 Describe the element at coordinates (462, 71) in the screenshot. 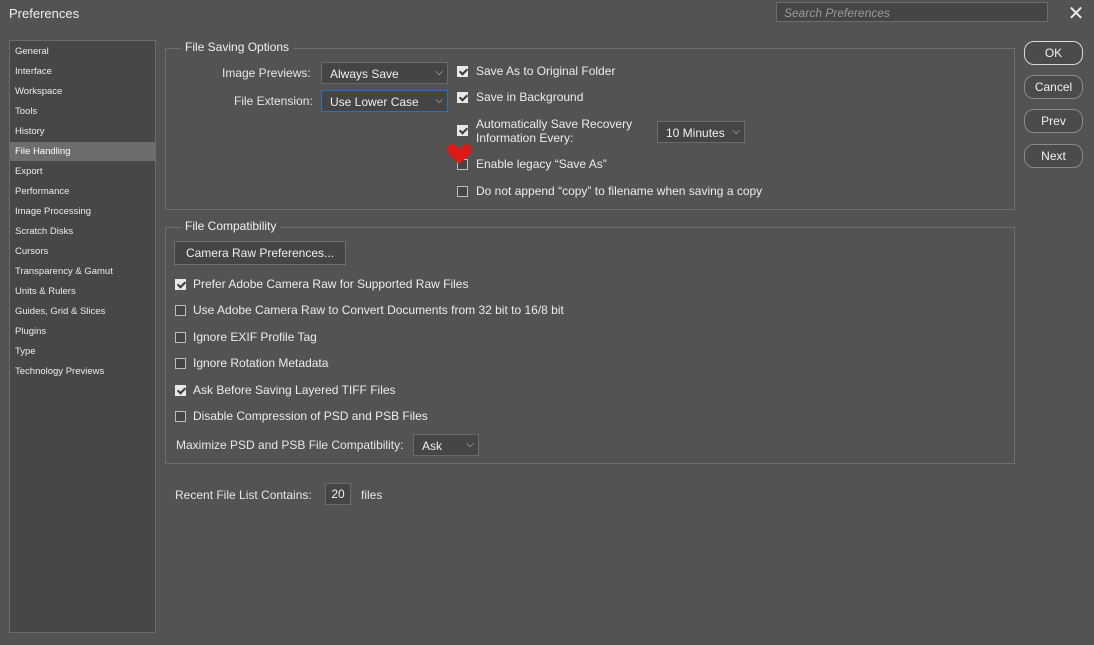

I see `save-original-folder-checkbox` at that location.